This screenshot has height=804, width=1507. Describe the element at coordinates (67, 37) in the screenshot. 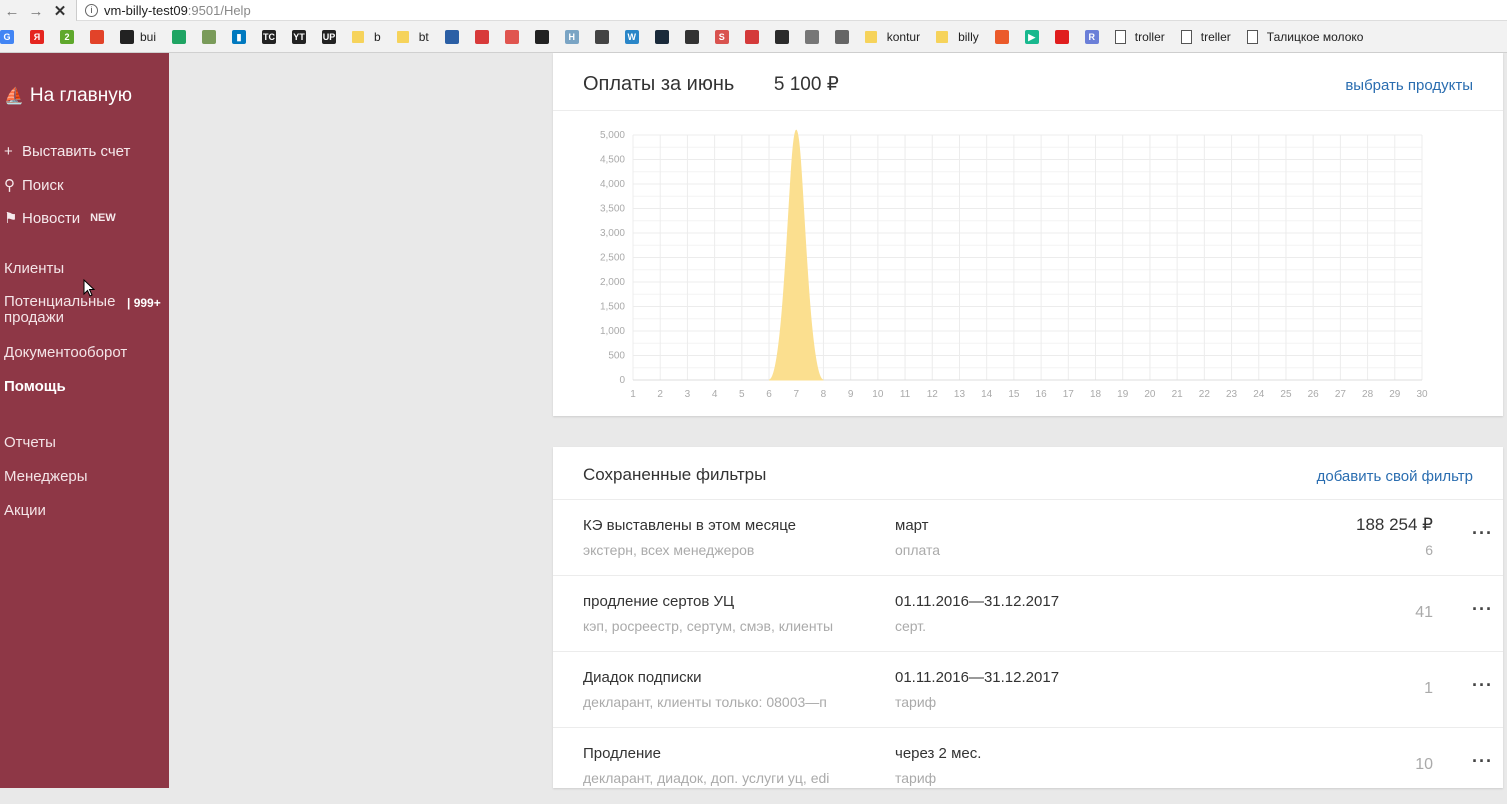

I see `bookmark-2-icon: 2` at that location.